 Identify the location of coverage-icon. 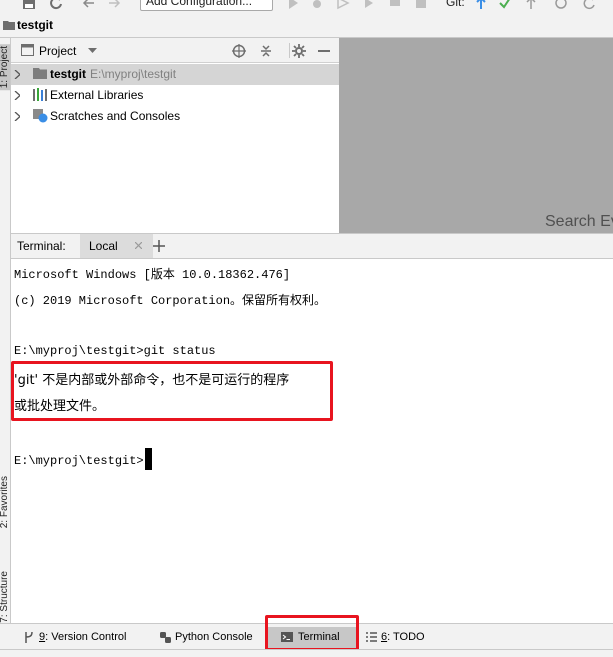
(343, 5).